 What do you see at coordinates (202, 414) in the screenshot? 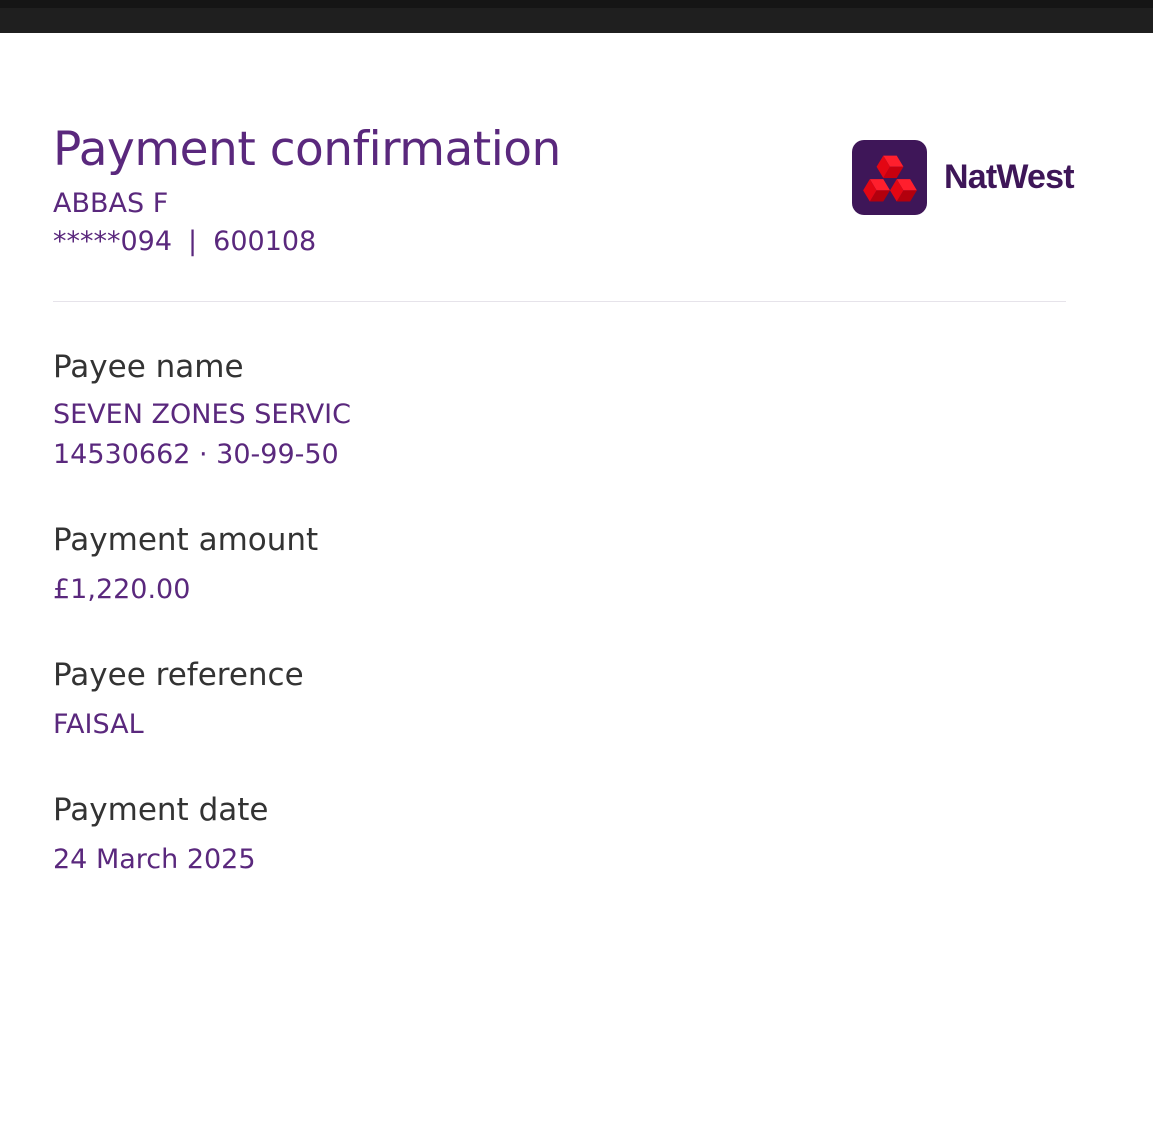
I see `payee-name-value: SEVEN ZONES SERVIC` at bounding box center [202, 414].